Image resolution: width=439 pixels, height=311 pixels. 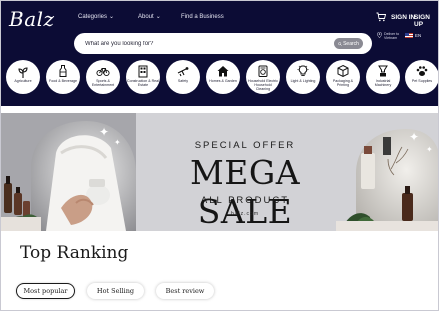 What do you see at coordinates (263, 71) in the screenshot?
I see `appliance-icon` at bounding box center [263, 71].